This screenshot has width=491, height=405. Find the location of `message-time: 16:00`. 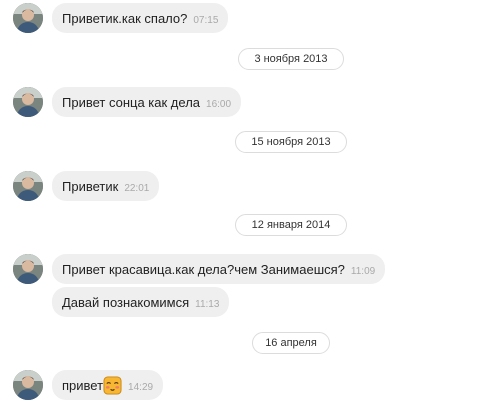

message-time: 16:00 is located at coordinates (219, 104).